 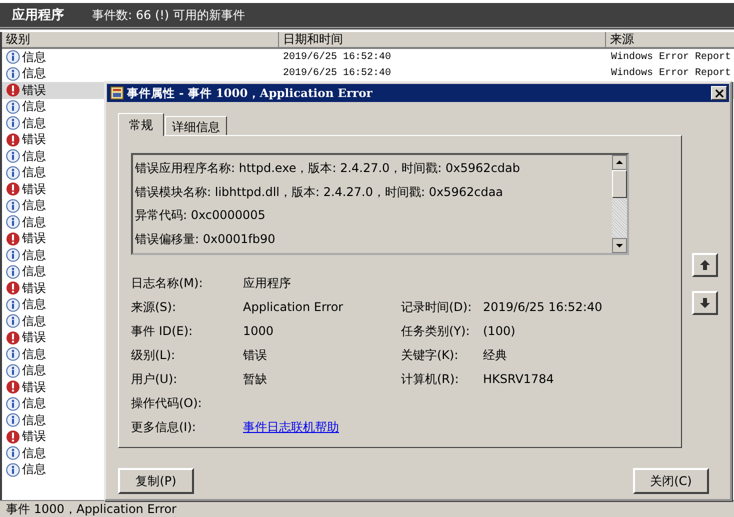 What do you see at coordinates (499, 331) in the screenshot?
I see `field-value: (100)` at bounding box center [499, 331].